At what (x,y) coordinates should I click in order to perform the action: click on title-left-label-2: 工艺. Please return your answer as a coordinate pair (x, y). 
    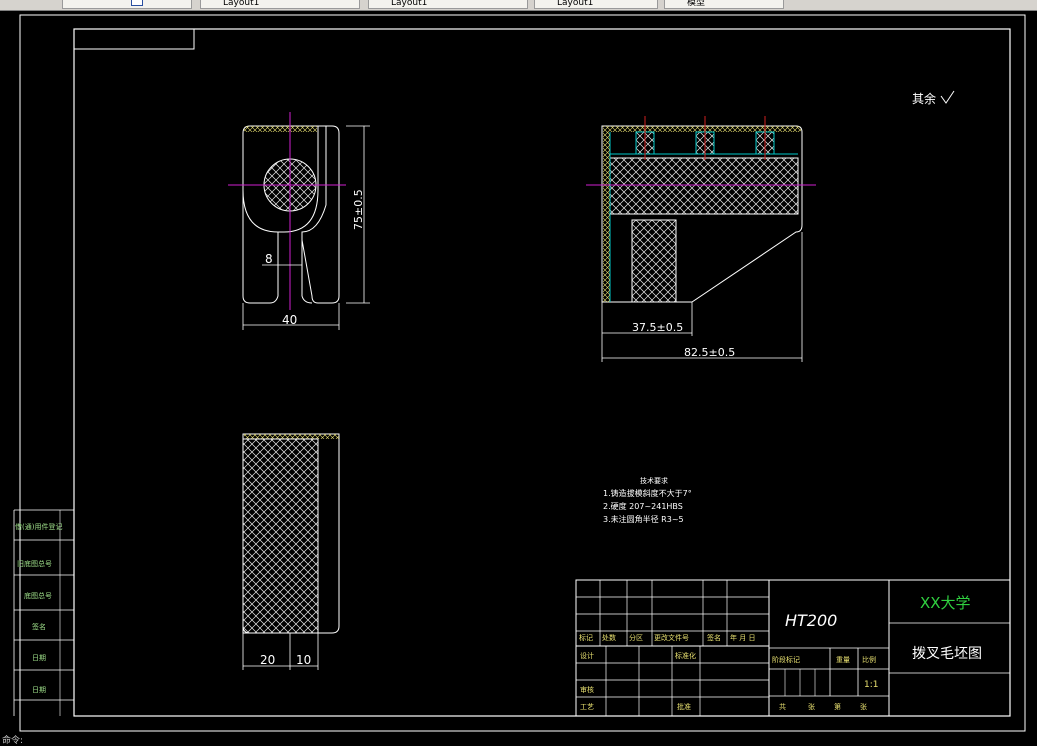
    Looking at the image, I should click on (587, 707).